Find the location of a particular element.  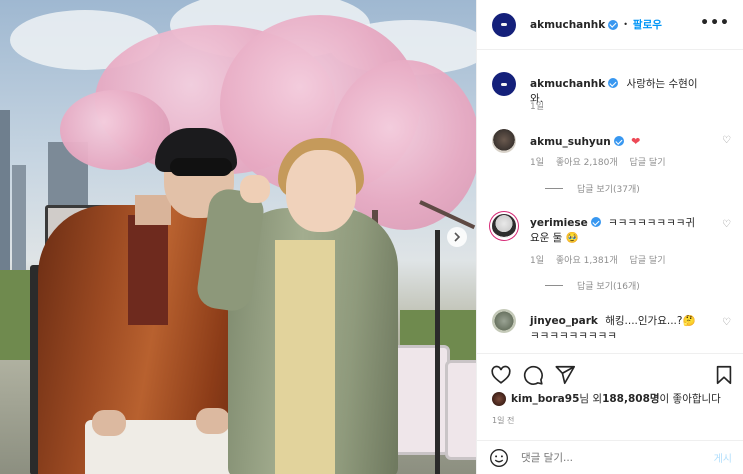

photo-woman-dress is located at coordinates (305, 357).